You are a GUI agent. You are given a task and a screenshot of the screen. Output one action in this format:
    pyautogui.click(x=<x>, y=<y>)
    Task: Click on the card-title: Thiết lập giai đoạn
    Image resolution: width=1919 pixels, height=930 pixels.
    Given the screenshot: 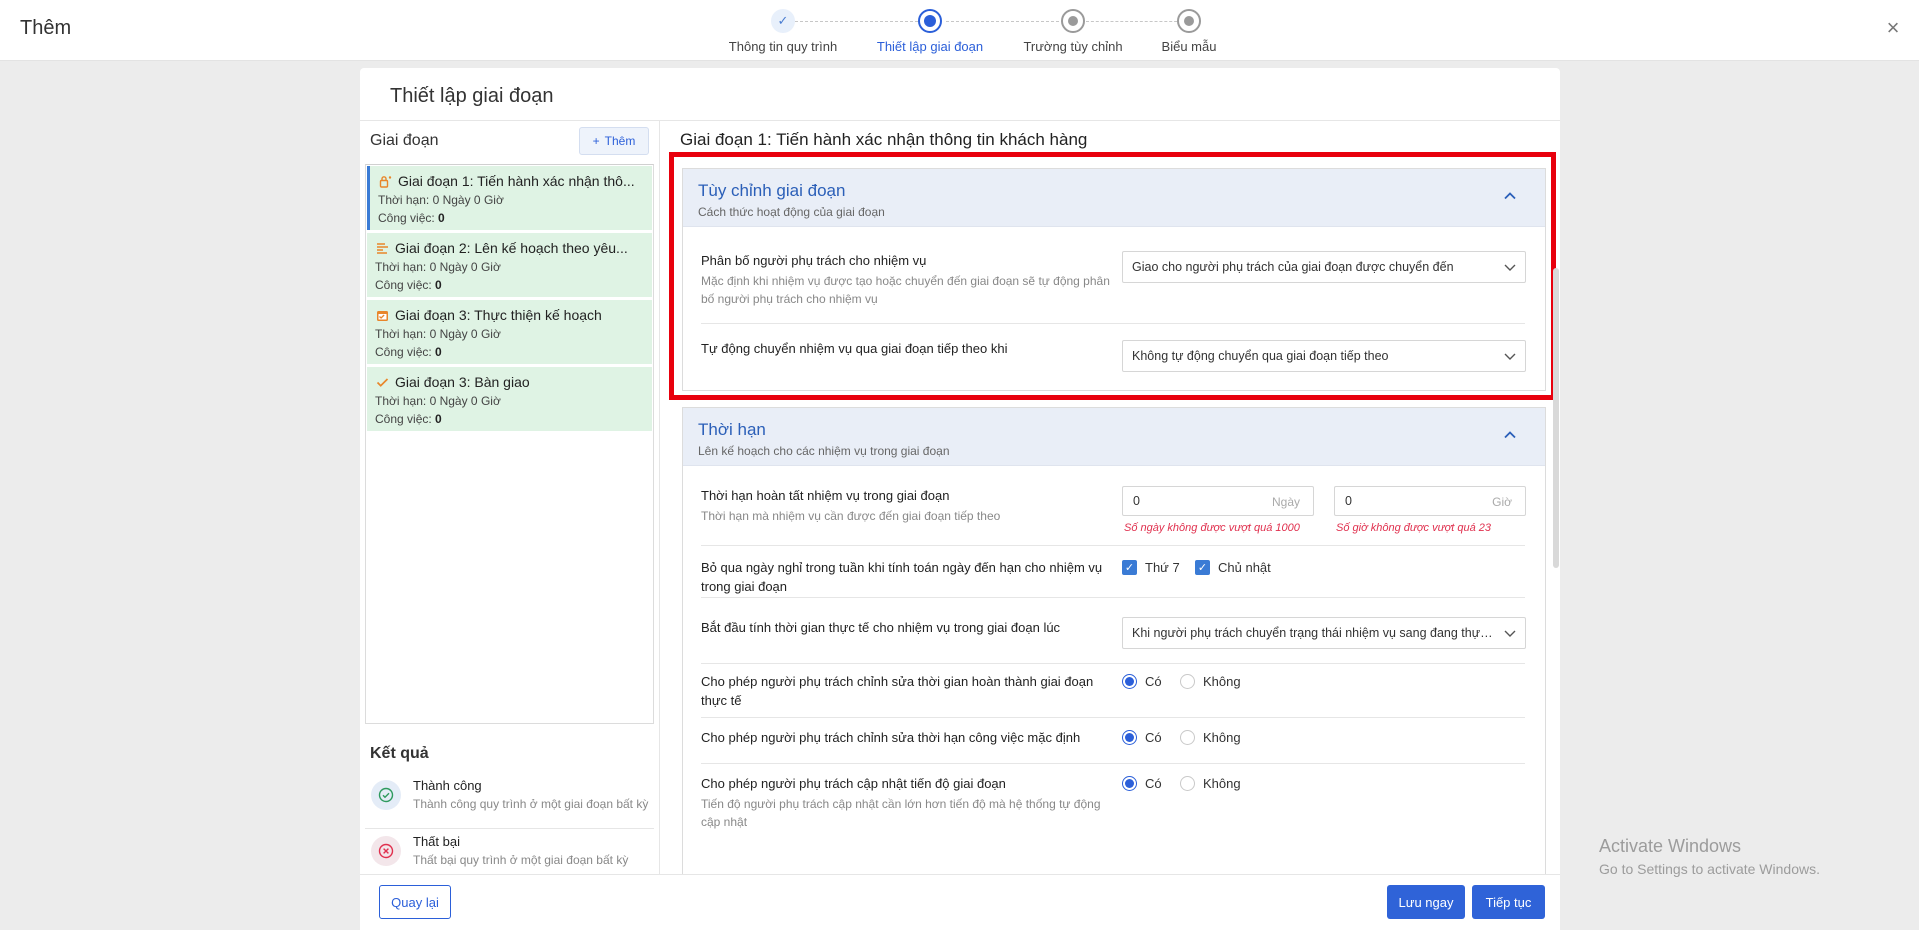 What is the action you would take?
    pyautogui.click(x=472, y=96)
    